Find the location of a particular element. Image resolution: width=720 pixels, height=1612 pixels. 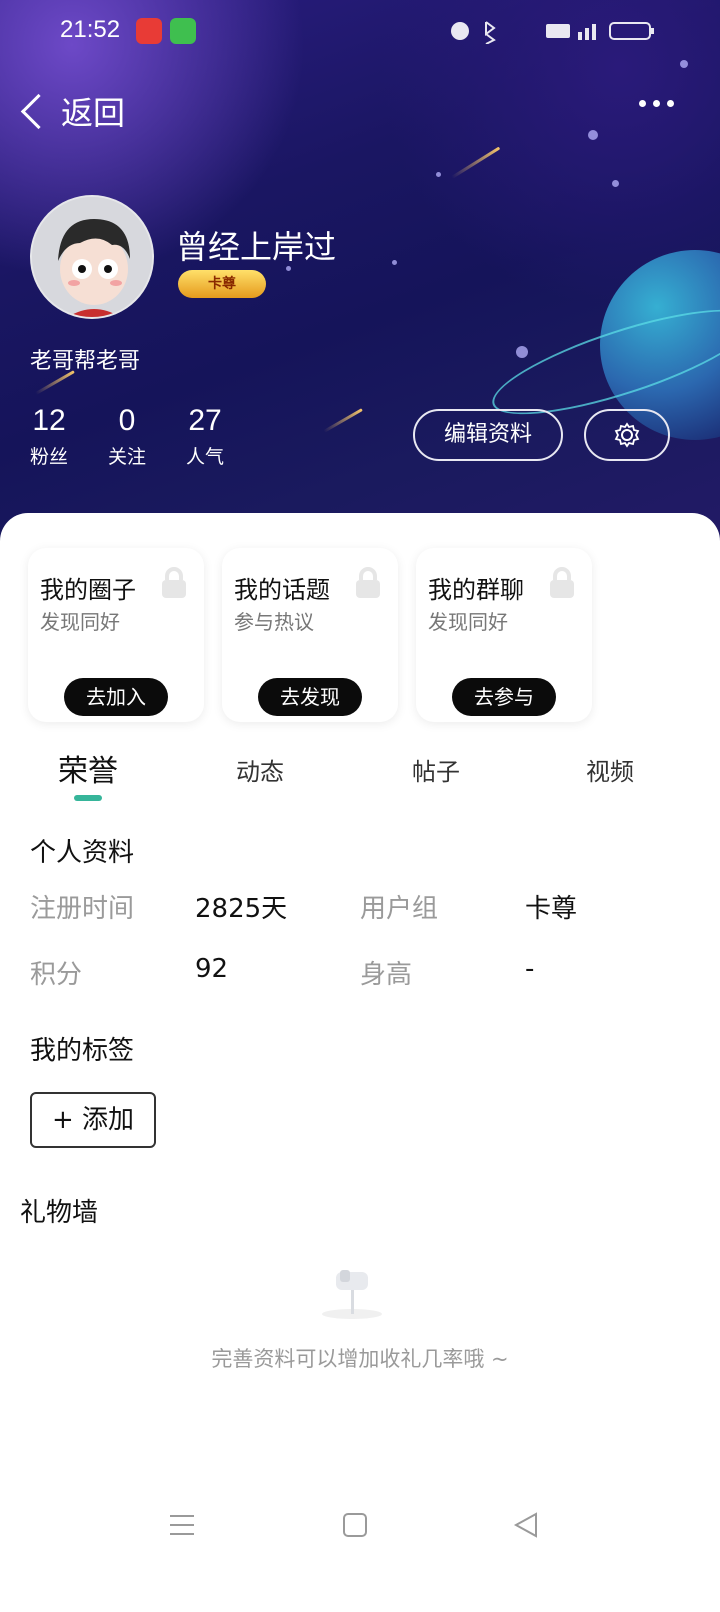

info-value: 卡尊 is located at coordinates (551, 909).